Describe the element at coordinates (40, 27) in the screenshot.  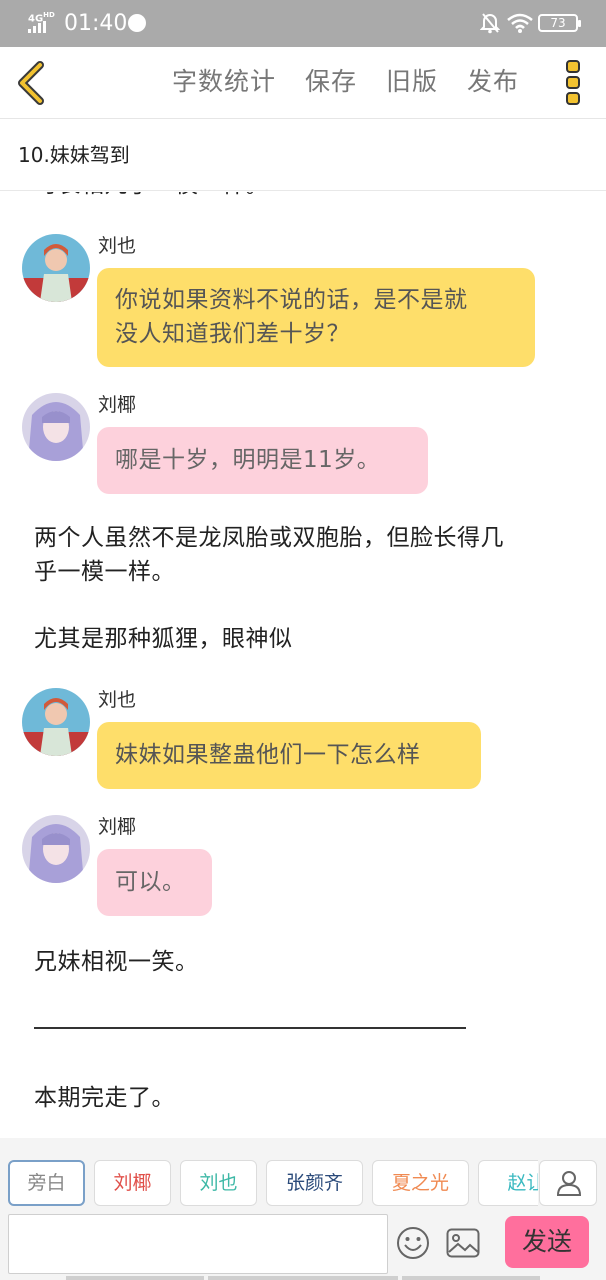
I see `signal-icon` at that location.